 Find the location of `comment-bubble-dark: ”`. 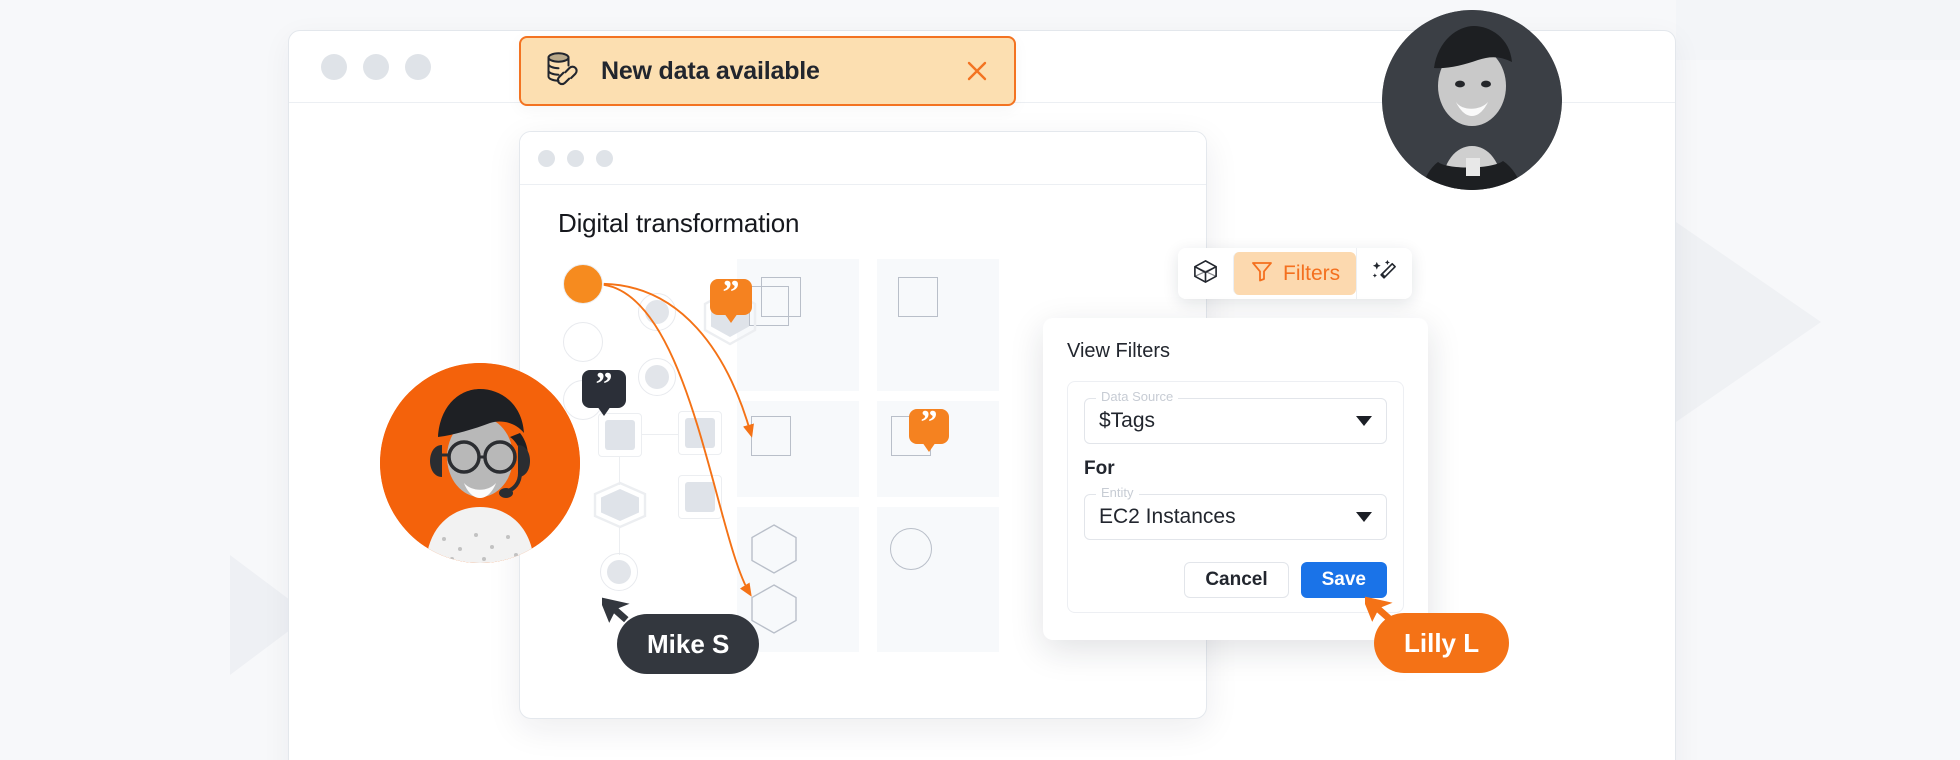

comment-bubble-dark: ” is located at coordinates (604, 391).